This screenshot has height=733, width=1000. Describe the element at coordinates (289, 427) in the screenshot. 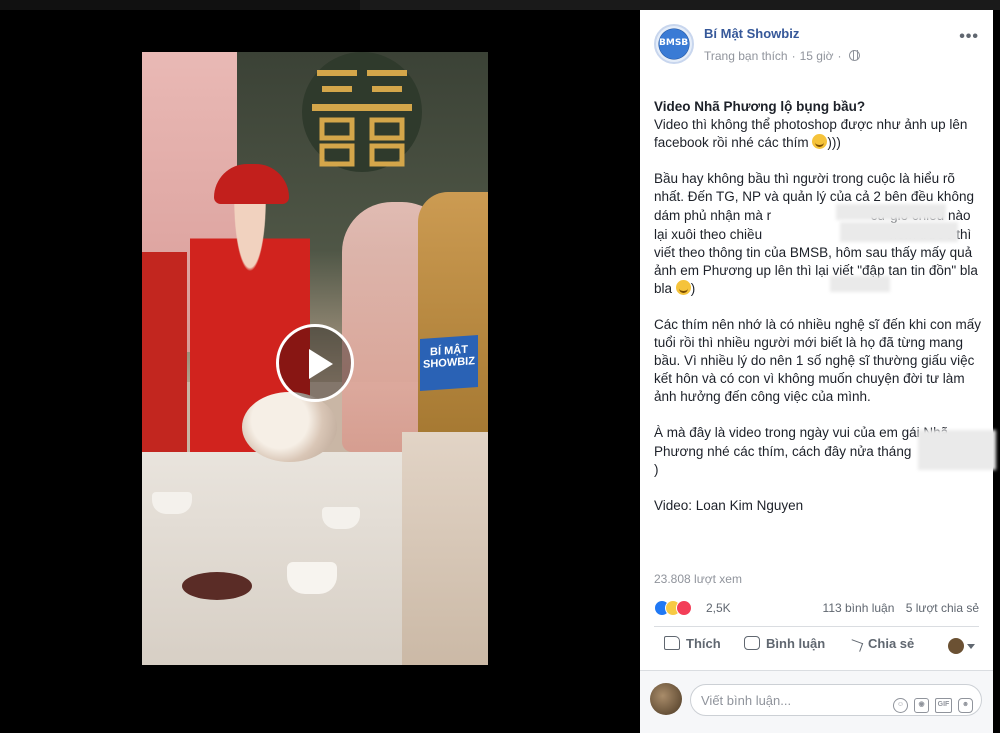

I see `video-flower-bouquet` at that location.